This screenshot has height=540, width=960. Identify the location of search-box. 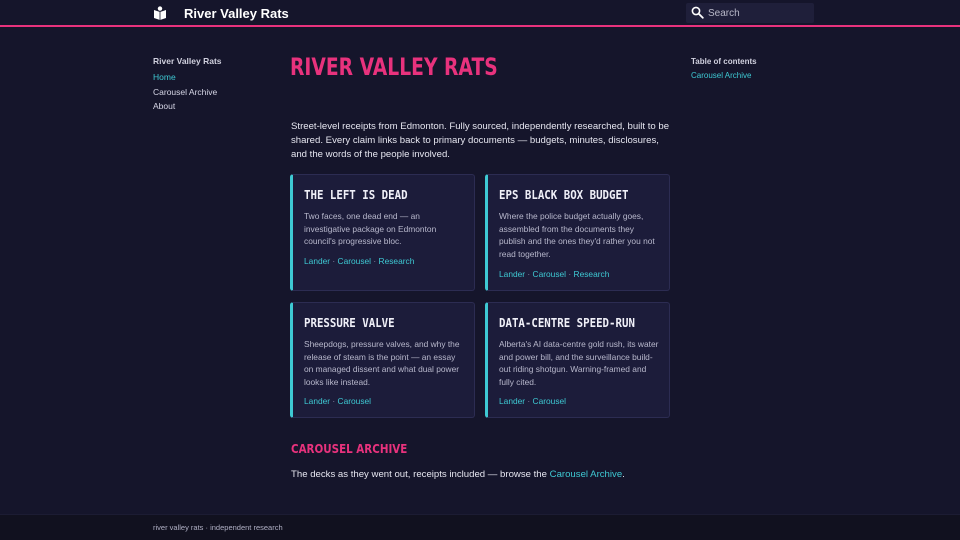
(750, 13).